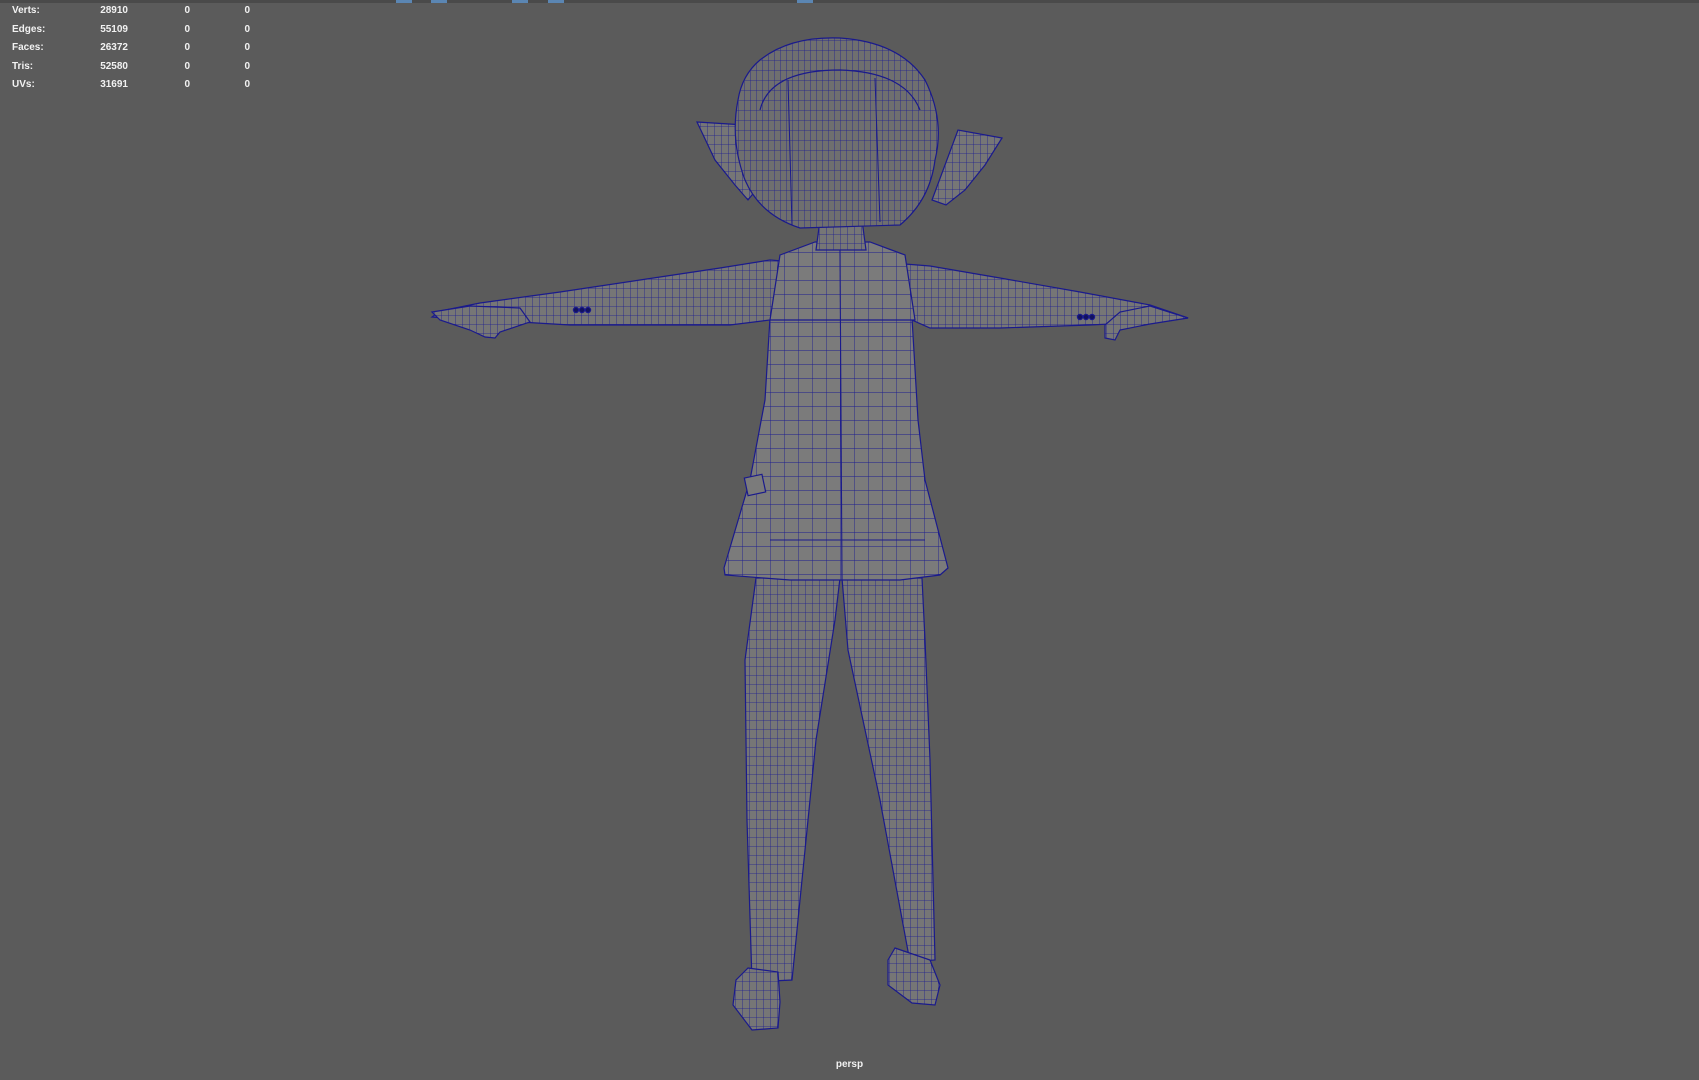  Describe the element at coordinates (967, 167) in the screenshot. I see `right-ear` at that location.